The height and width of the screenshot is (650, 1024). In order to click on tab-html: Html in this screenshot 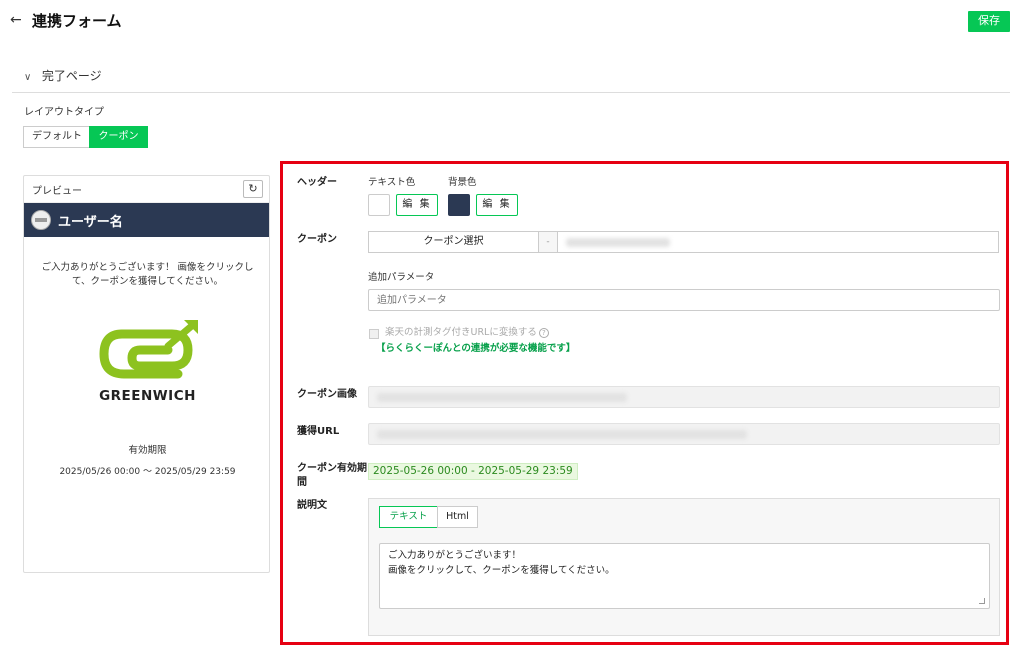, I will do `click(457, 517)`.